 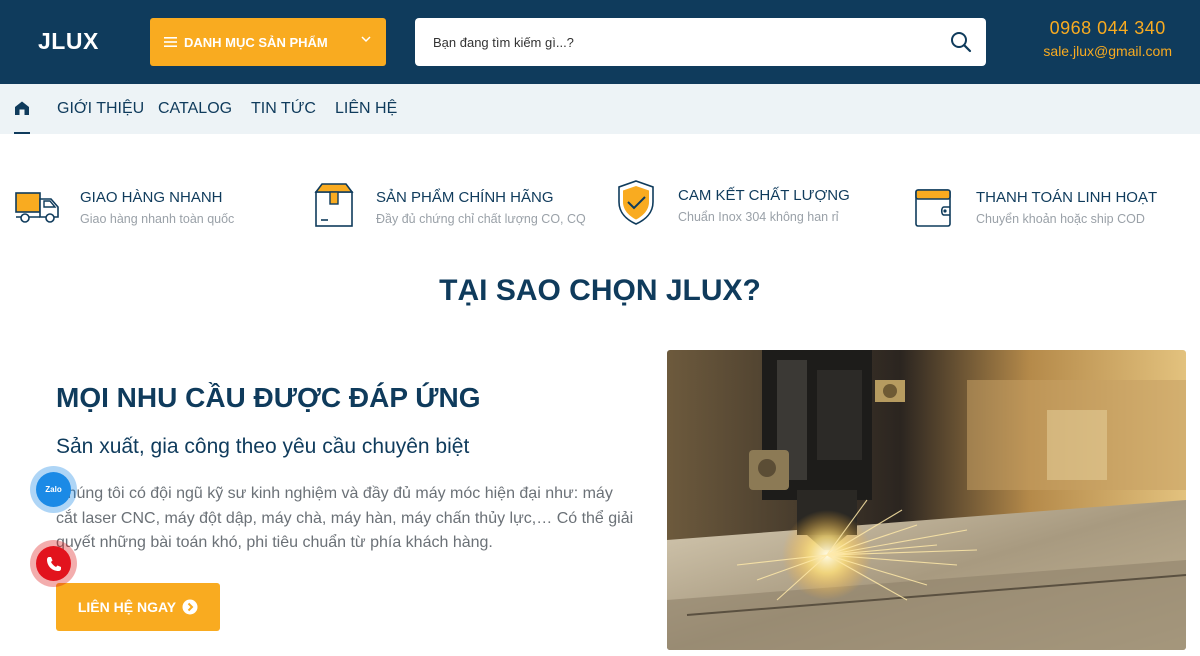 I want to click on phone-icon, so click(x=53, y=563).